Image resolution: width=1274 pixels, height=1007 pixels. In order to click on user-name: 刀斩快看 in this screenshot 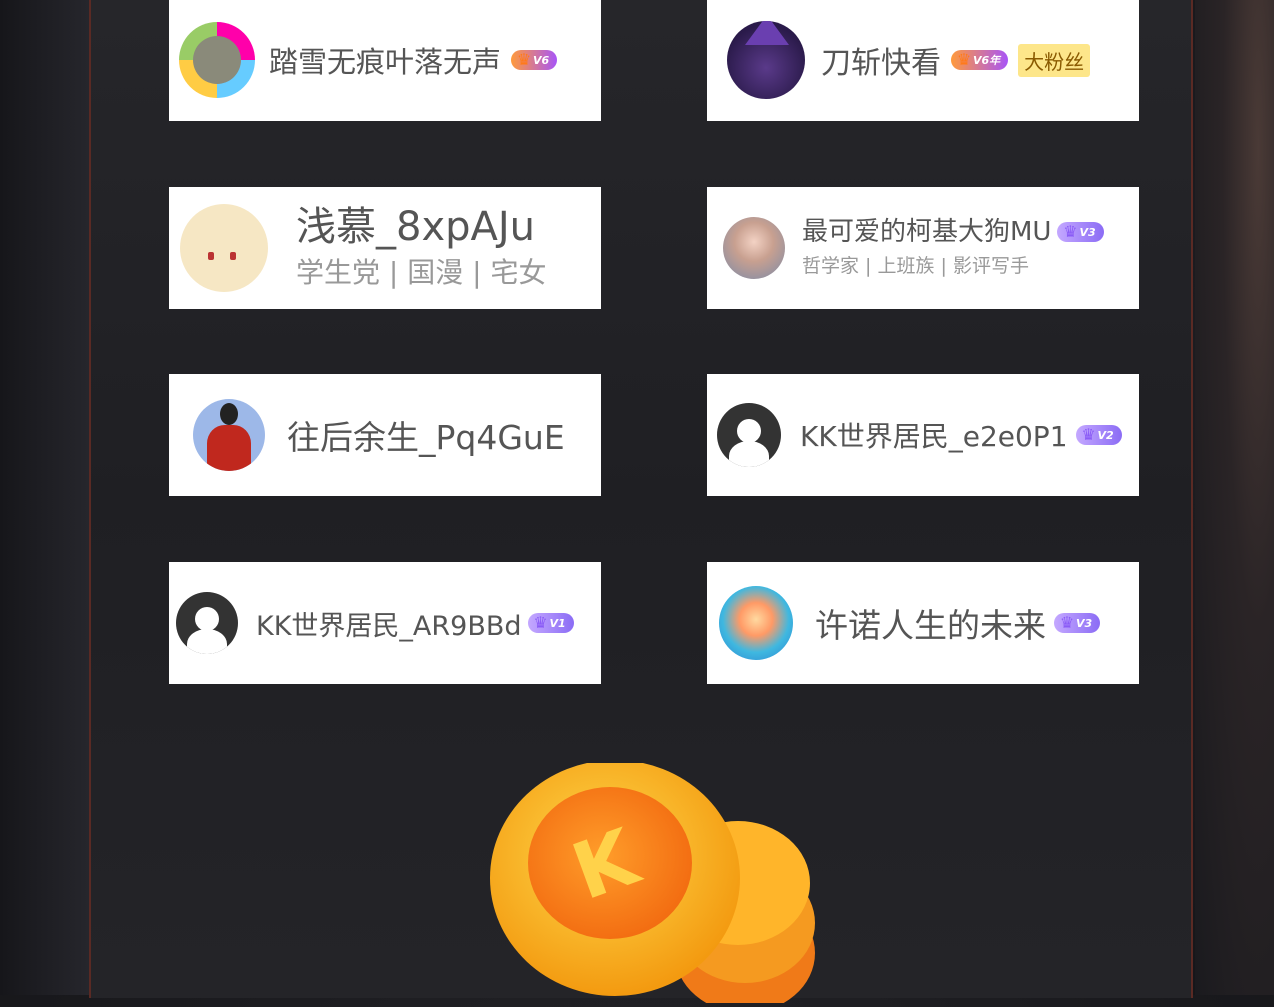, I will do `click(881, 63)`.